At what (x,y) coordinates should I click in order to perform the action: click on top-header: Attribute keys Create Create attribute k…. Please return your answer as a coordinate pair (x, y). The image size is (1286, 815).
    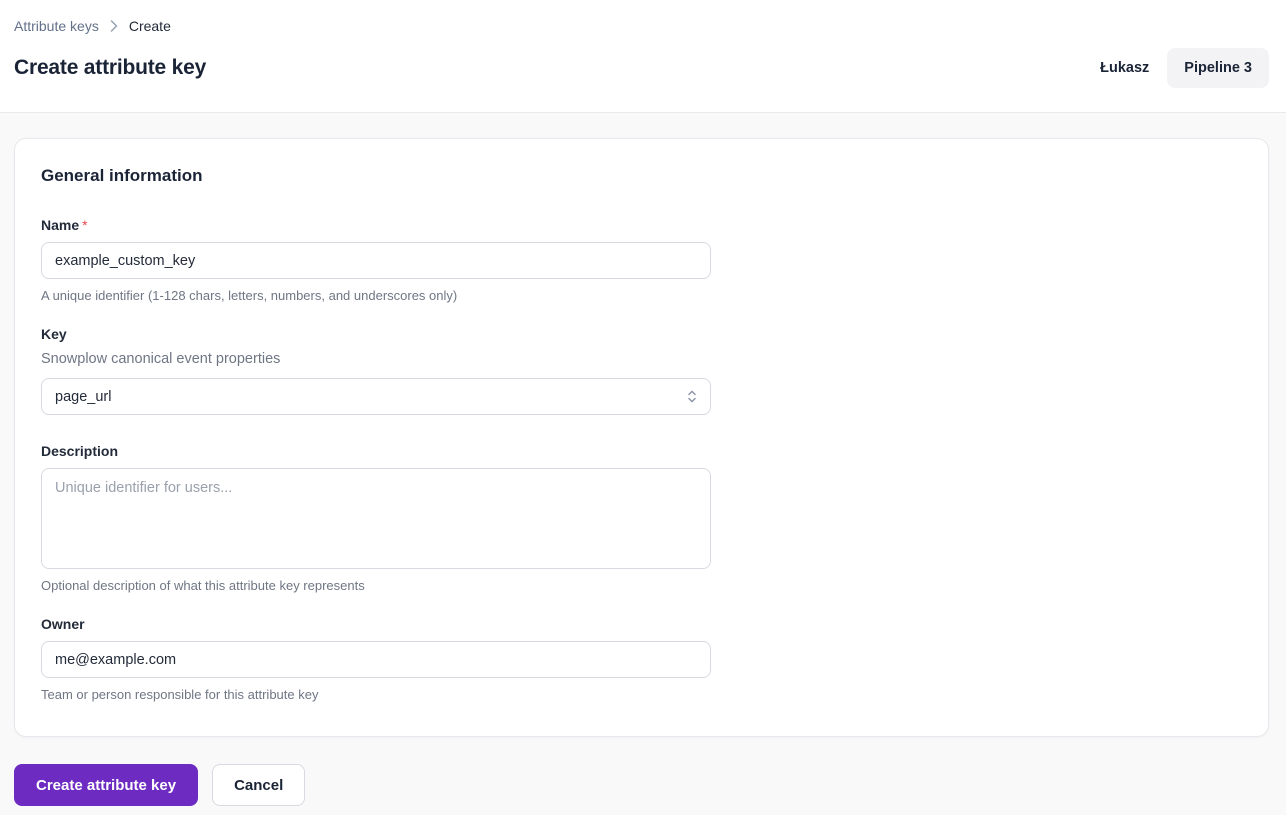
    Looking at the image, I should click on (643, 56).